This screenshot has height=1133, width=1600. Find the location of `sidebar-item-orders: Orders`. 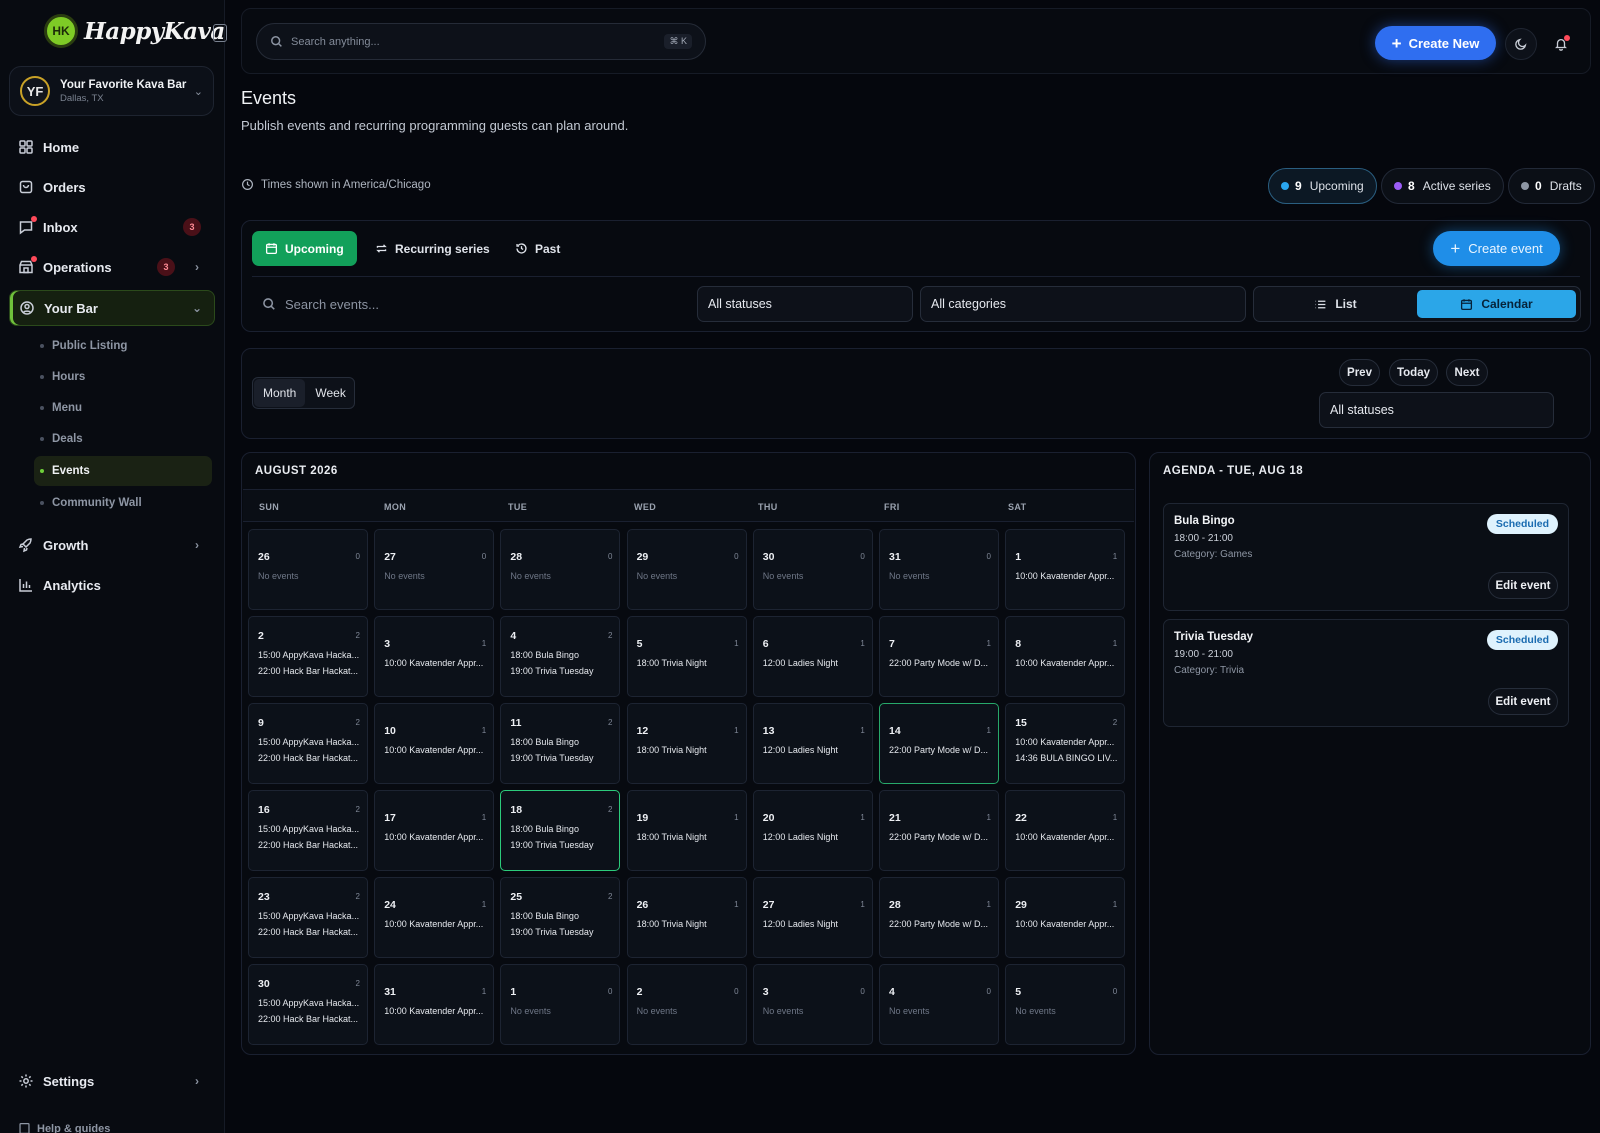

sidebar-item-orders: Orders is located at coordinates (112, 187).